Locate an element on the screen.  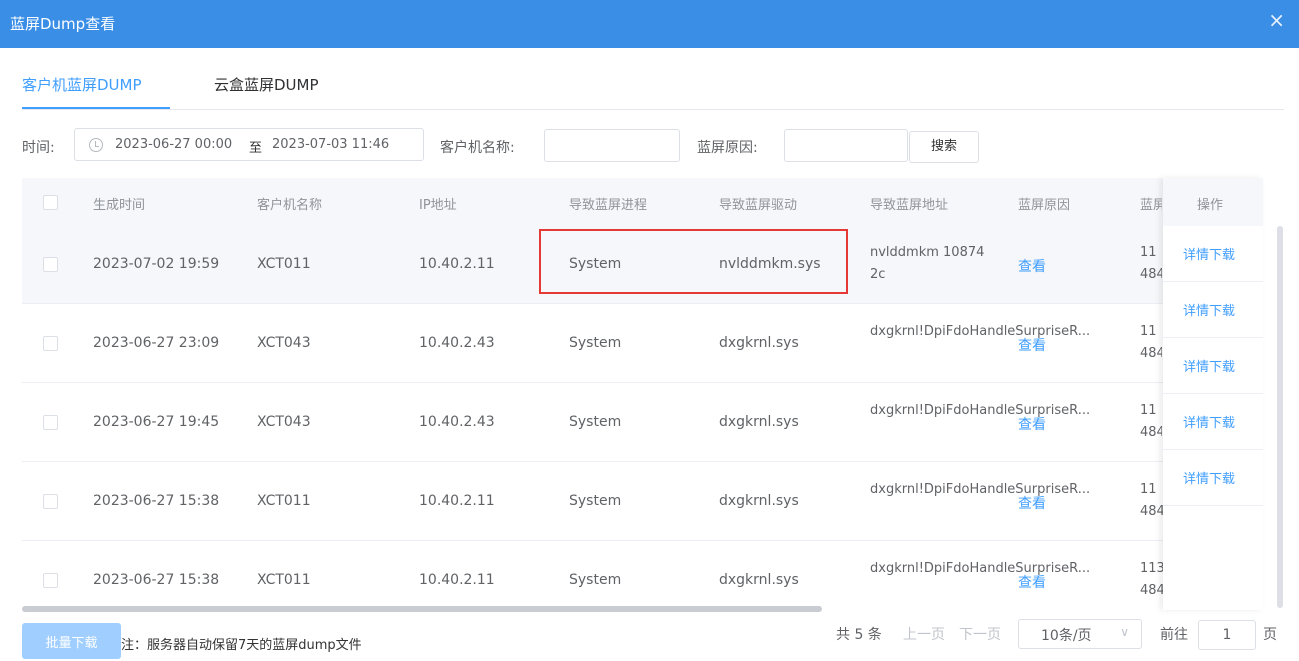
col-ip: IP地址 is located at coordinates (438, 205).